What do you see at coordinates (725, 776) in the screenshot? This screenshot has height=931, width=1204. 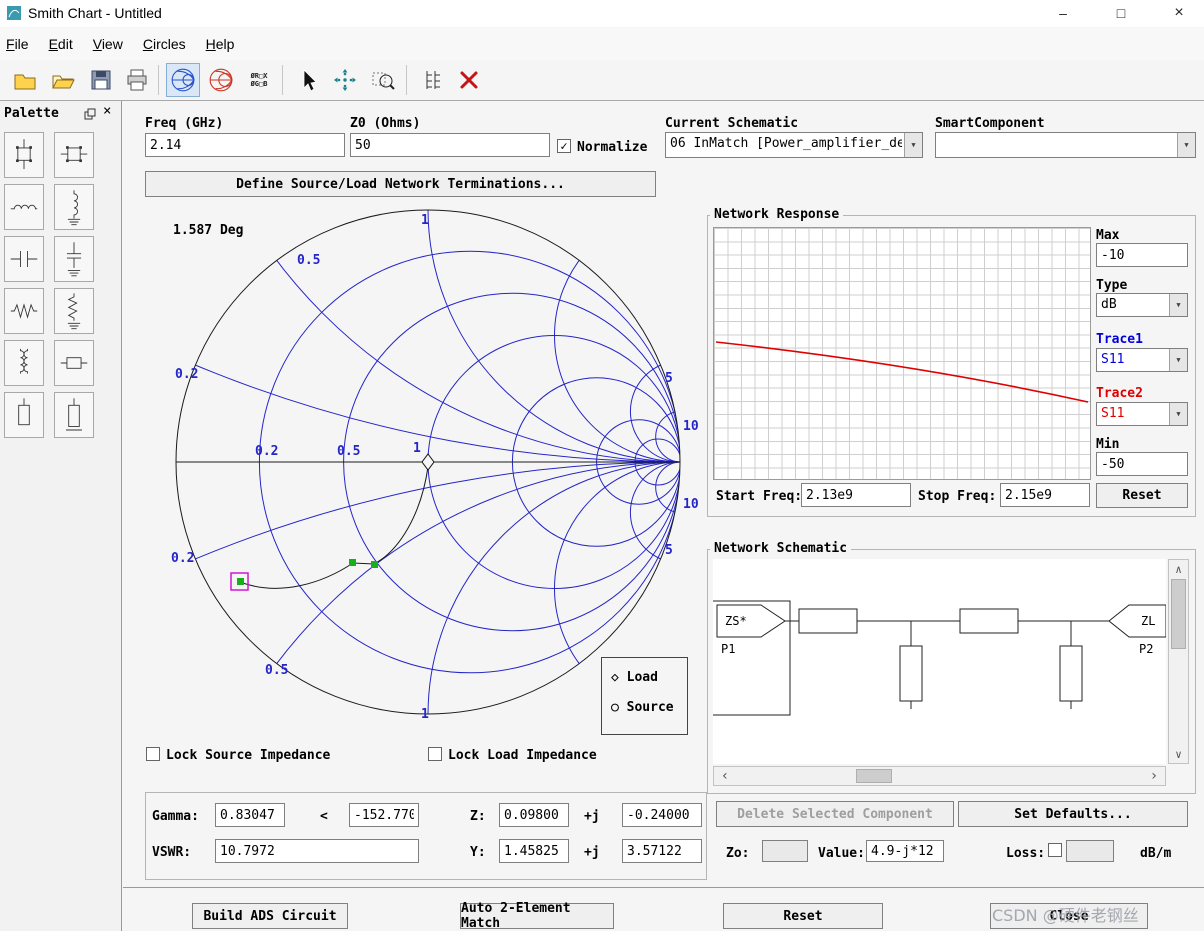 I see `scroll-left-icon: ‹` at bounding box center [725, 776].